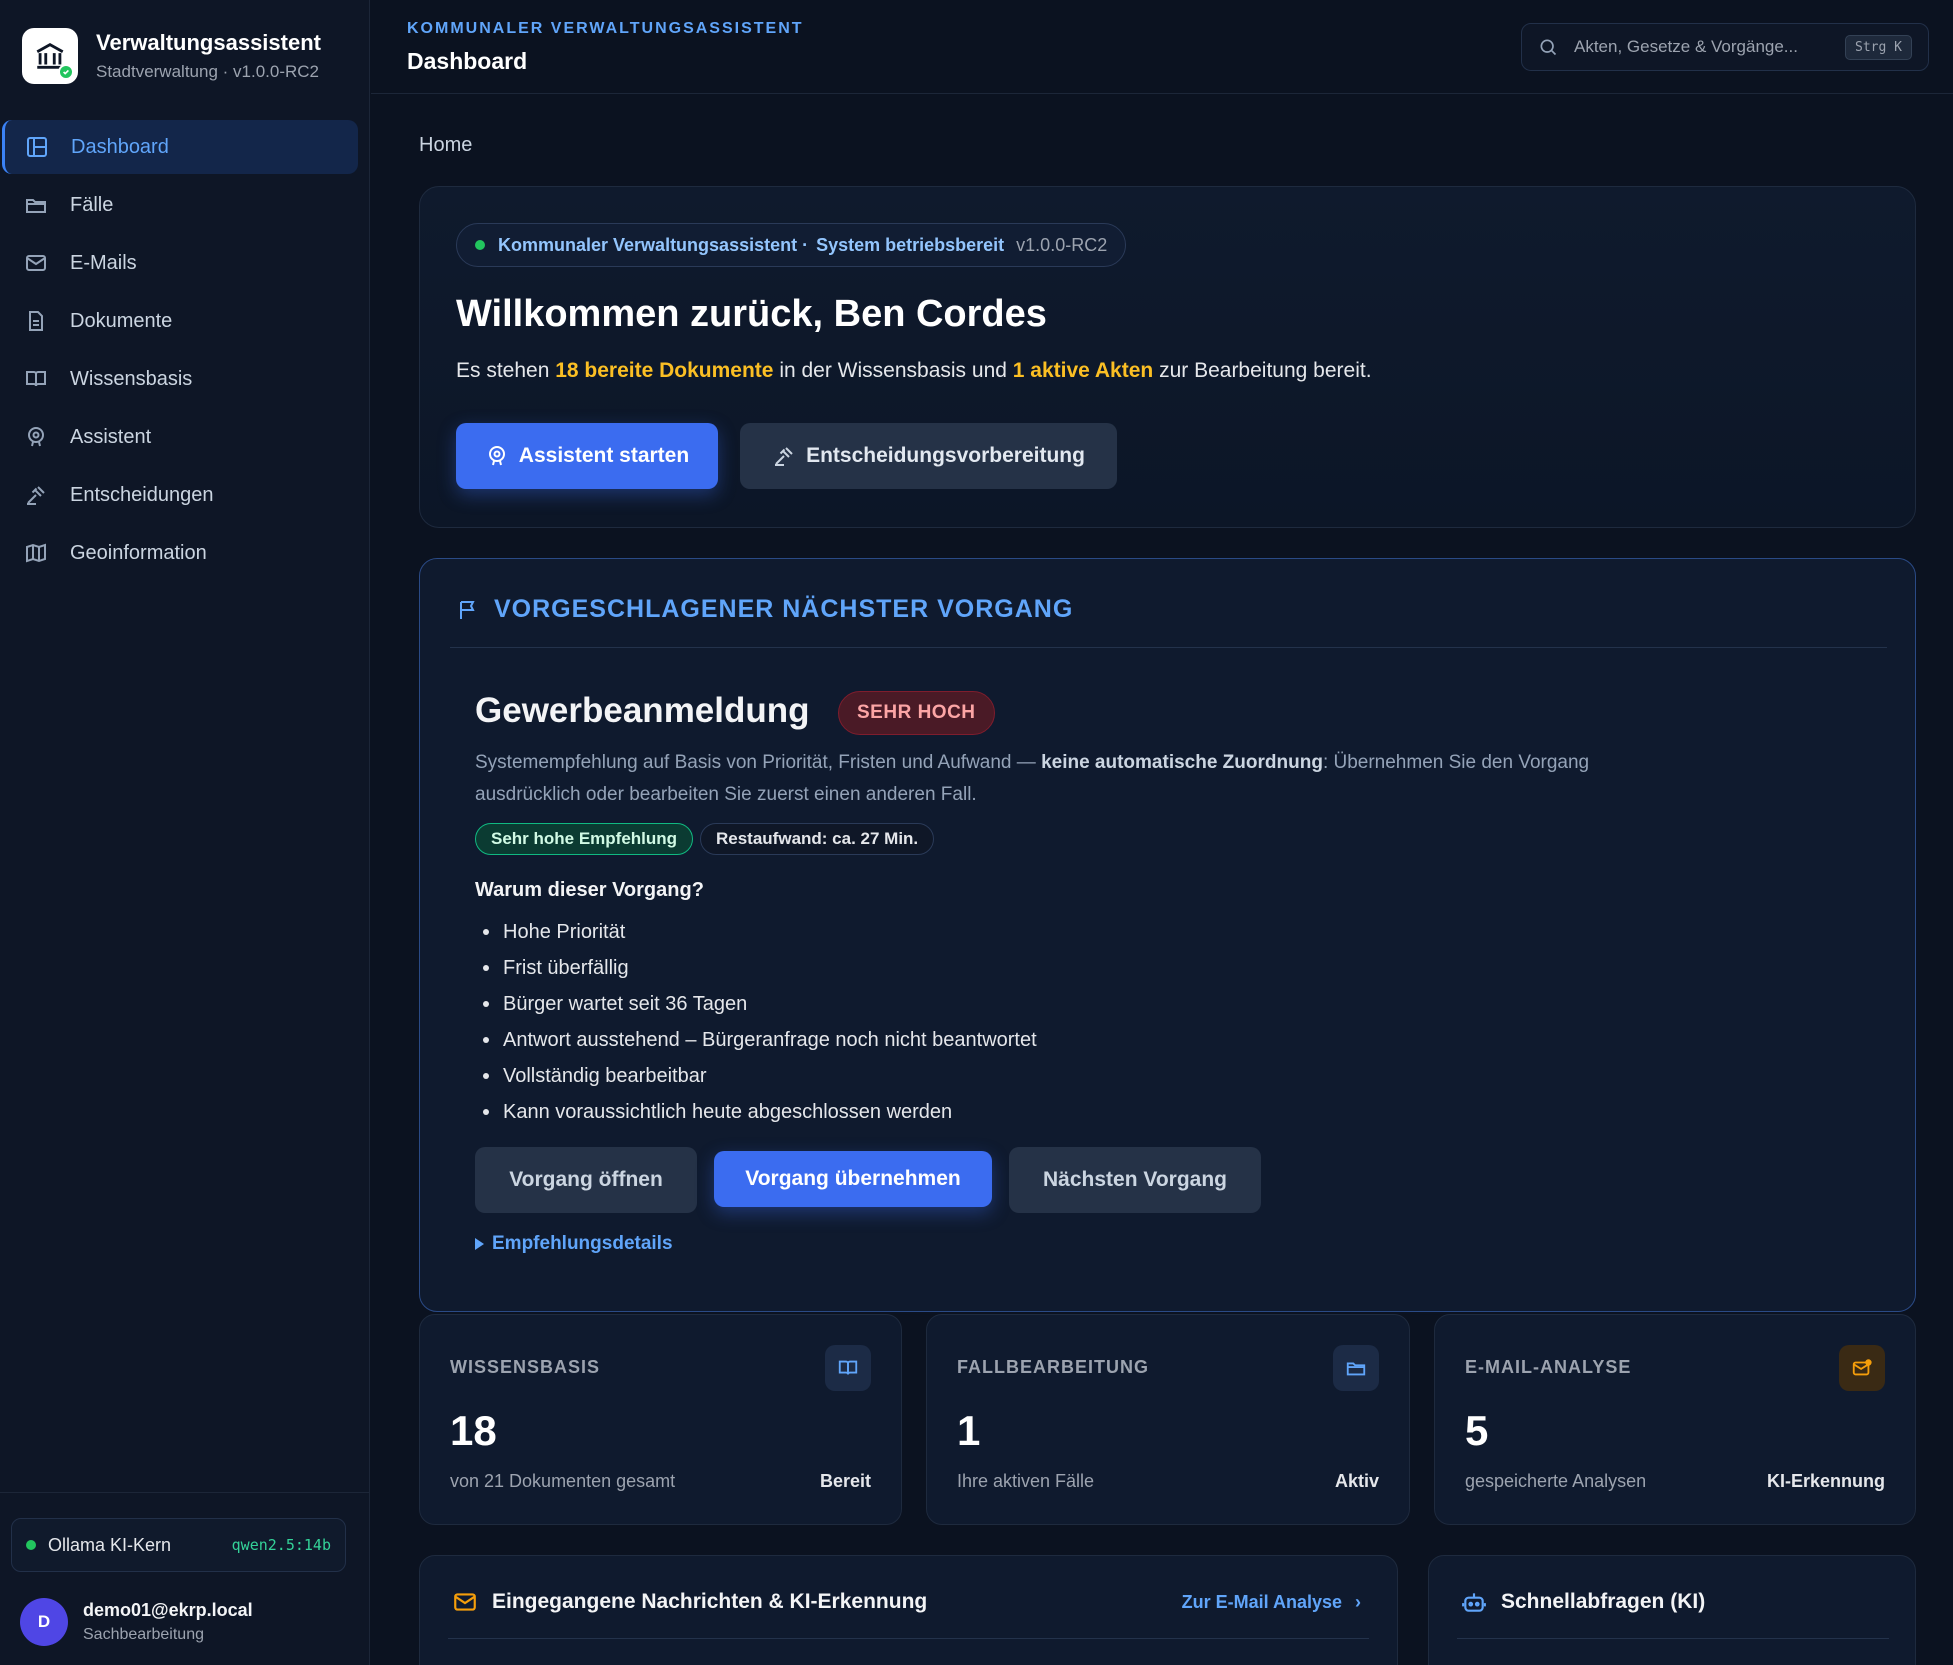  Describe the element at coordinates (1474, 1602) in the screenshot. I see `robot-icon` at that location.